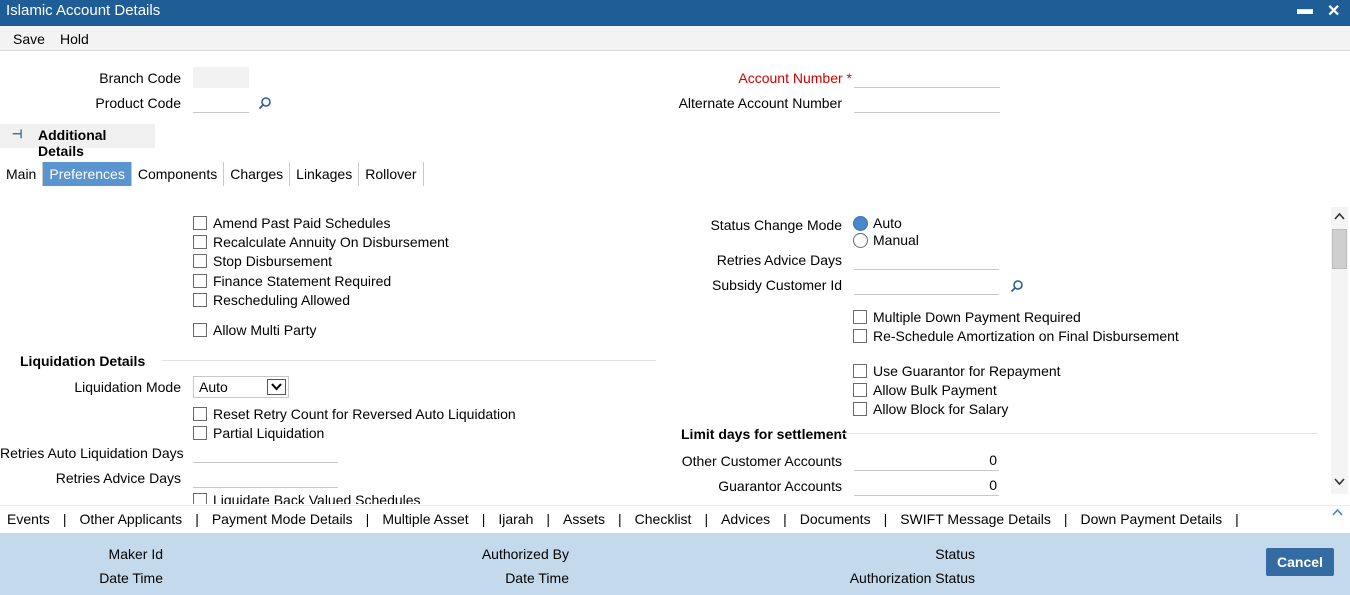 The width and height of the screenshot is (1350, 595). Describe the element at coordinates (957, 371) in the screenshot. I see `use-guarantor-checkbox: Use Guarantor for Repayment` at that location.